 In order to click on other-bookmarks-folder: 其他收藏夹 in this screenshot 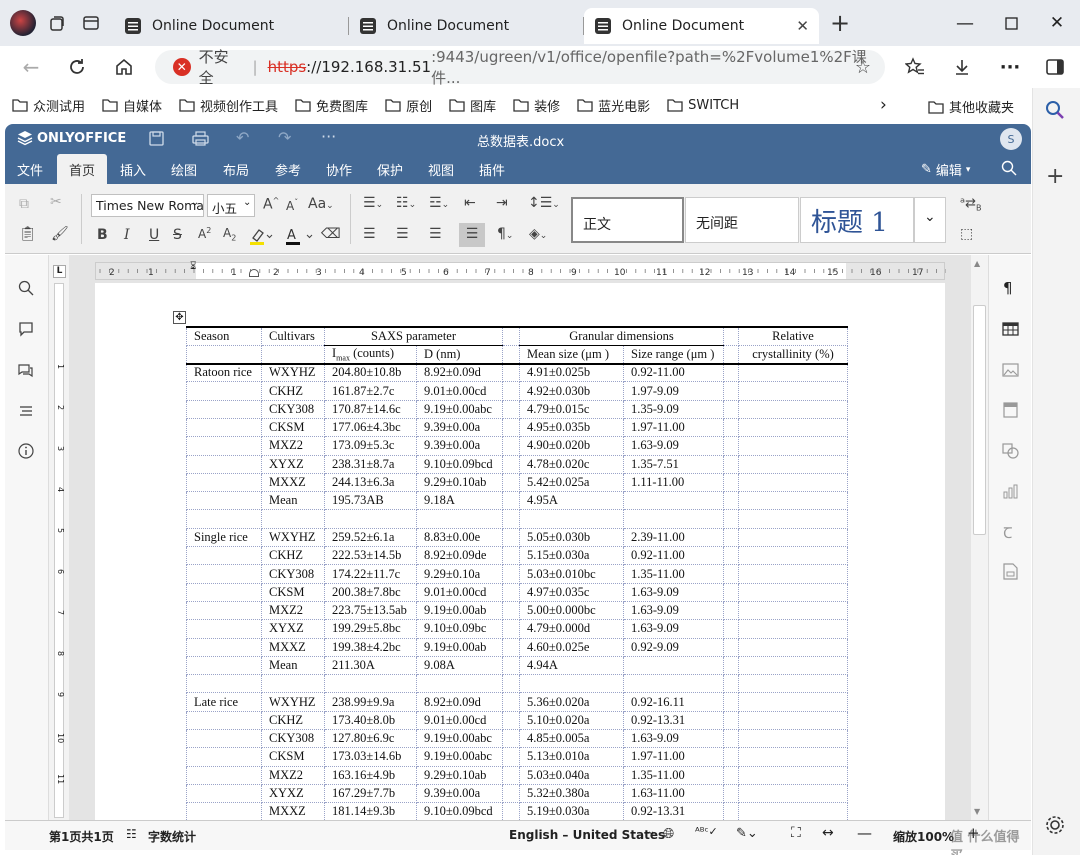, I will do `click(971, 106)`.